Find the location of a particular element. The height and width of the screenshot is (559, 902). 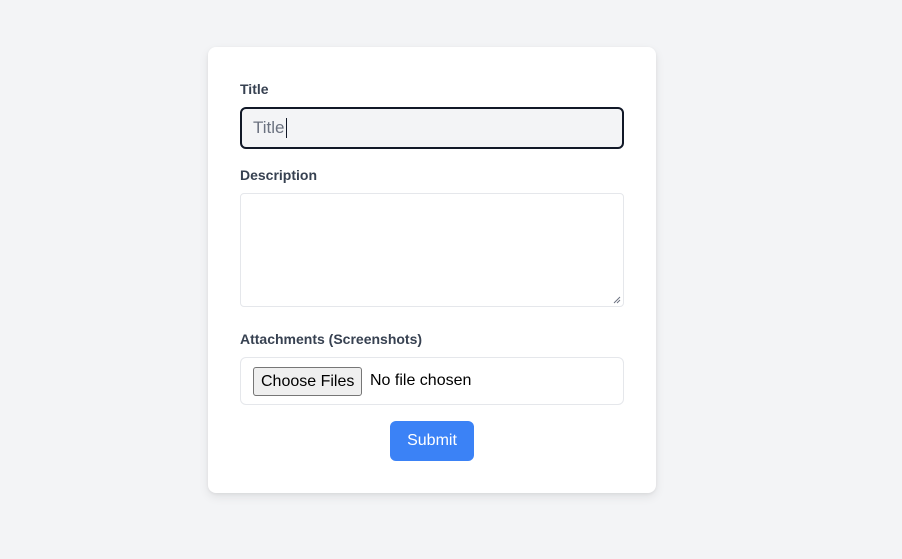

submit-button: Submit is located at coordinates (432, 441).